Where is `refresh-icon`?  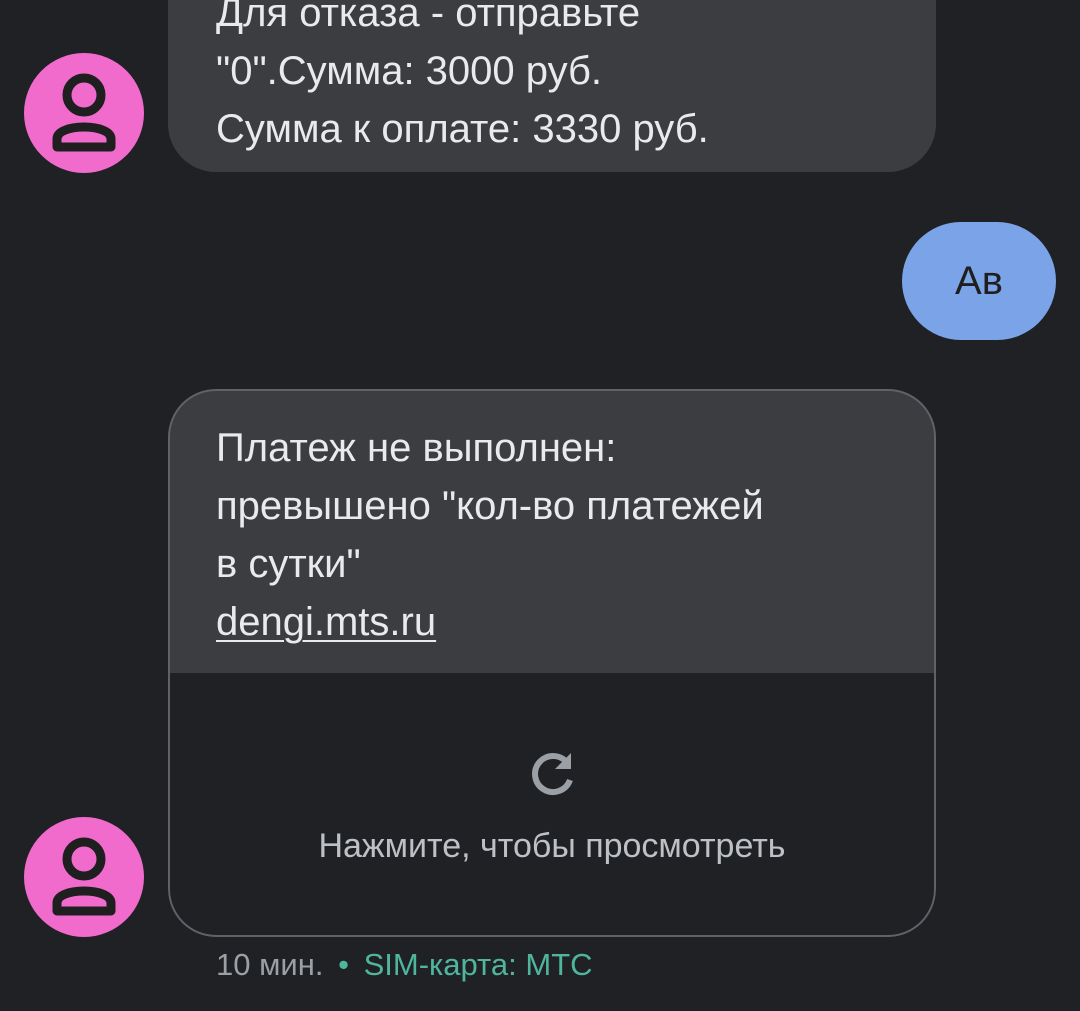
refresh-icon is located at coordinates (552, 774).